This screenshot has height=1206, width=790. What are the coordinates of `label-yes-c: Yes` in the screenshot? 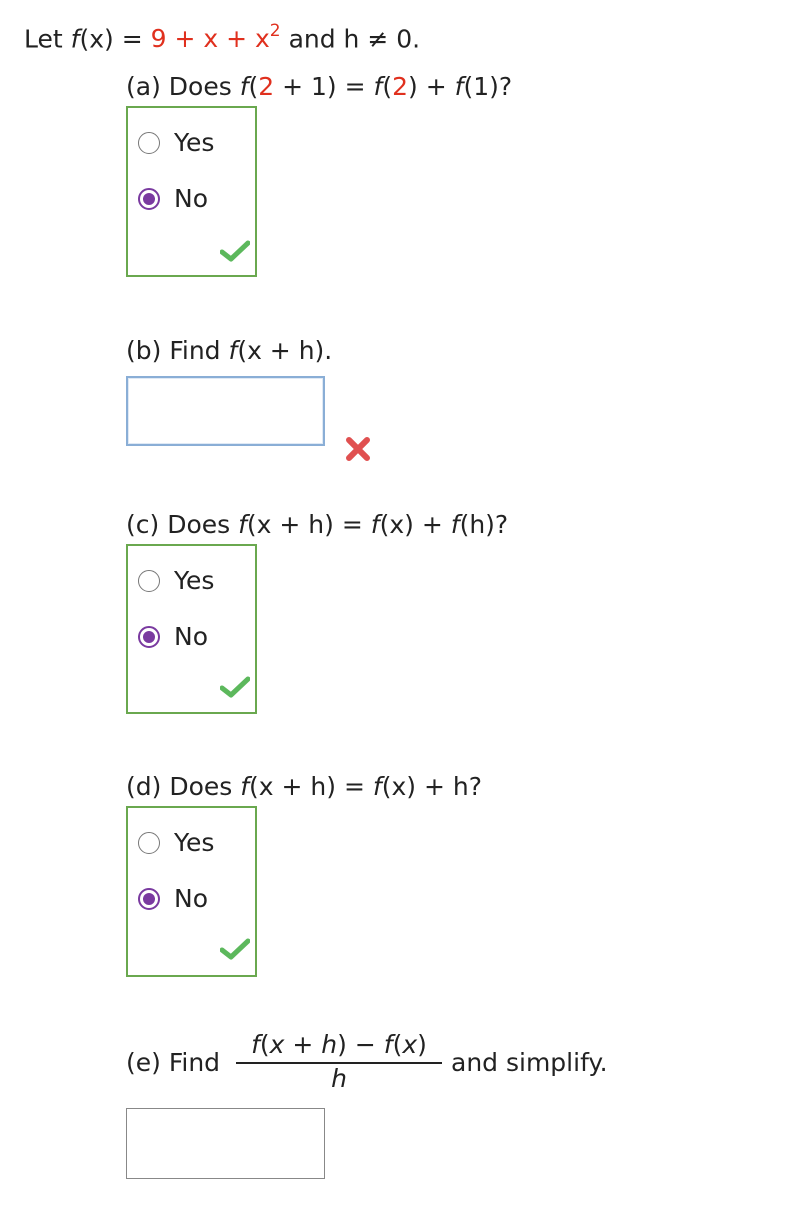 It's located at (194, 580).